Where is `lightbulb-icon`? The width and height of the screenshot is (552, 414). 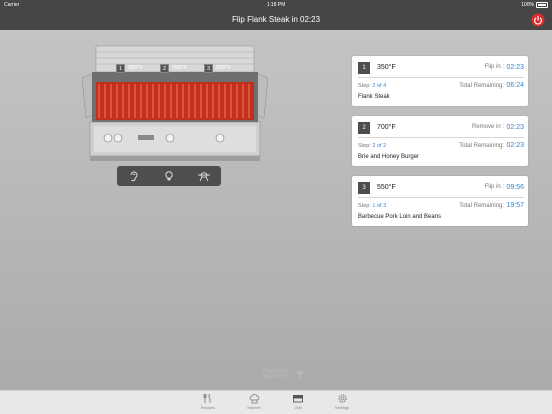 lightbulb-icon is located at coordinates (169, 176).